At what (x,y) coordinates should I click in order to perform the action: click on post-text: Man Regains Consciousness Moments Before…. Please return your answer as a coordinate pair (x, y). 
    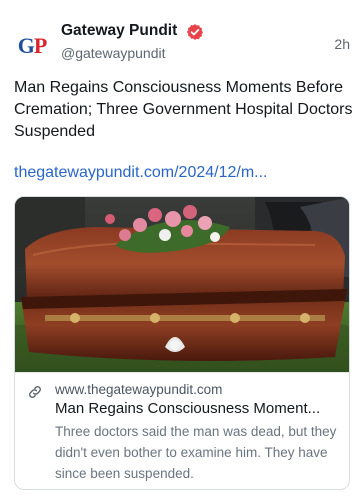
    Looking at the image, I should click on (183, 109).